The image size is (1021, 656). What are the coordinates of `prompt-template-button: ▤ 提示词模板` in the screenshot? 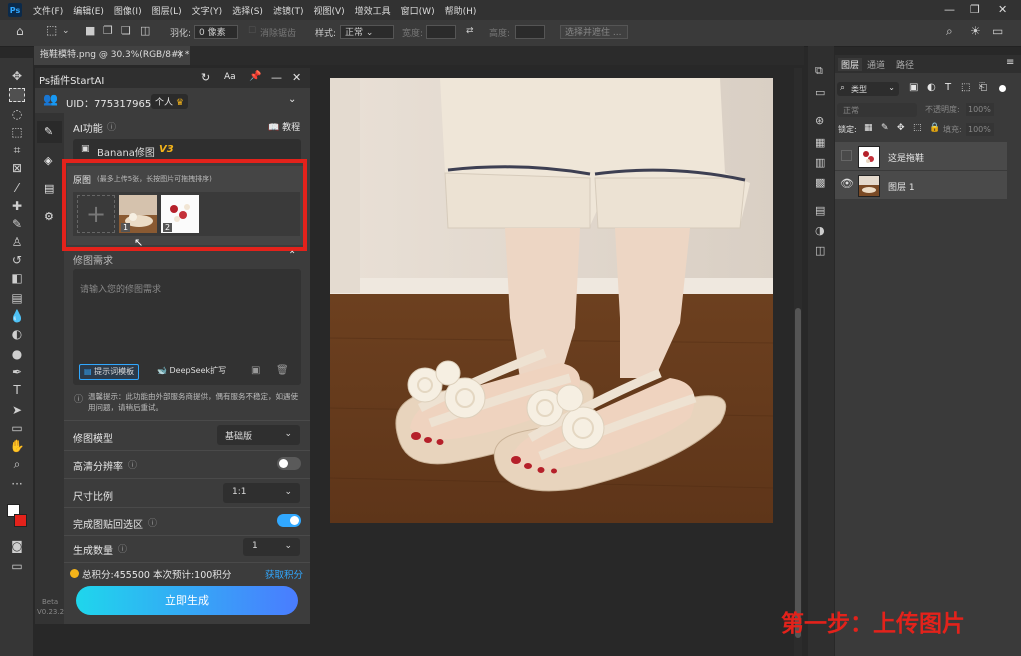 It's located at (109, 372).